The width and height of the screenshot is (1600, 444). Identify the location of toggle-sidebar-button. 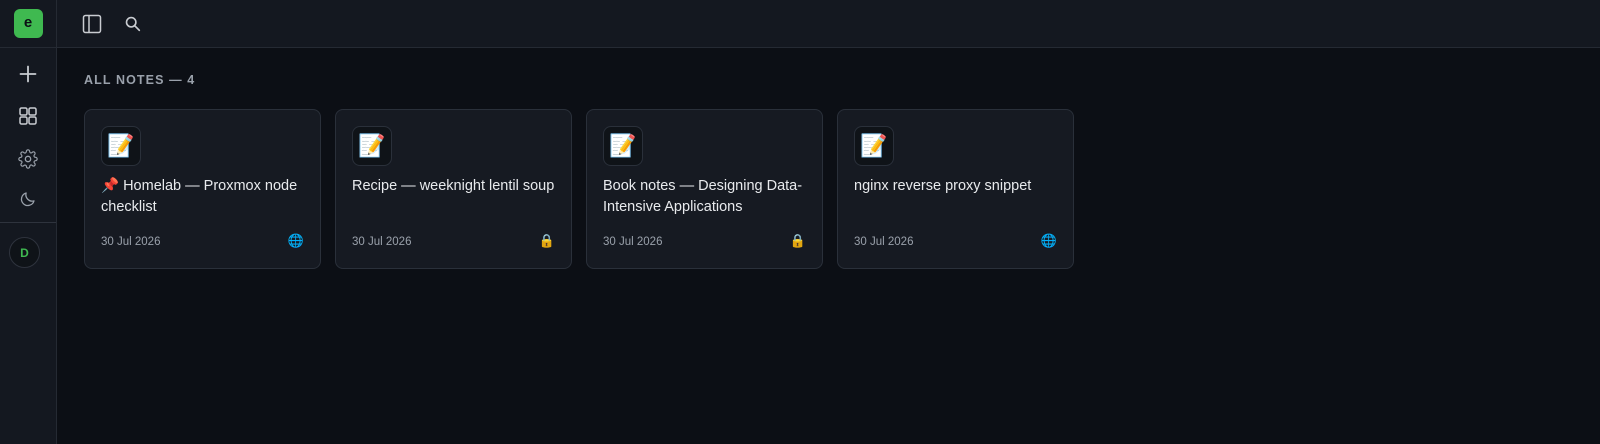
(92, 24).